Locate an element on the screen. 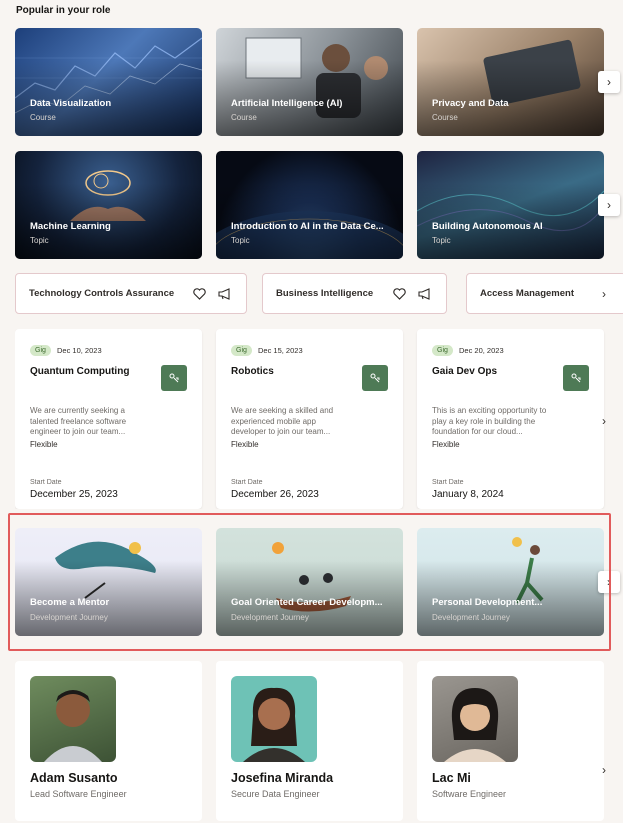  topic-chip: Technology Controls Assurance is located at coordinates (131, 293).